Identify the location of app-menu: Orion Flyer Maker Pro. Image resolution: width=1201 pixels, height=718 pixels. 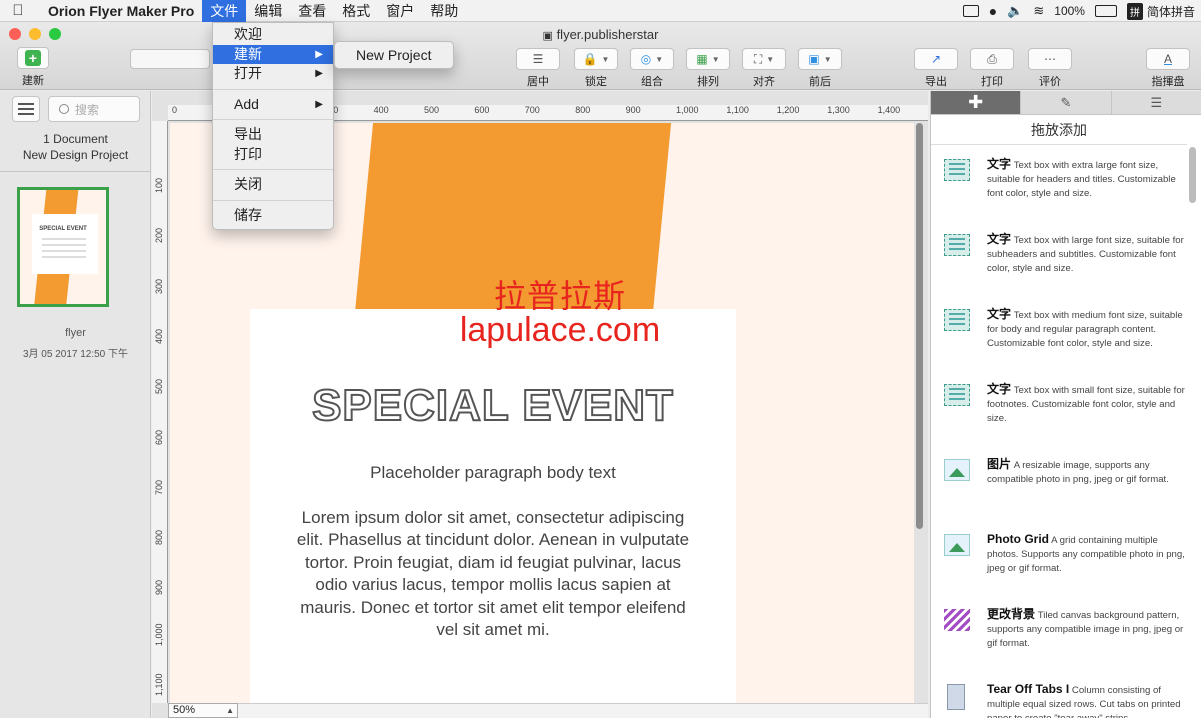
(119, 11).